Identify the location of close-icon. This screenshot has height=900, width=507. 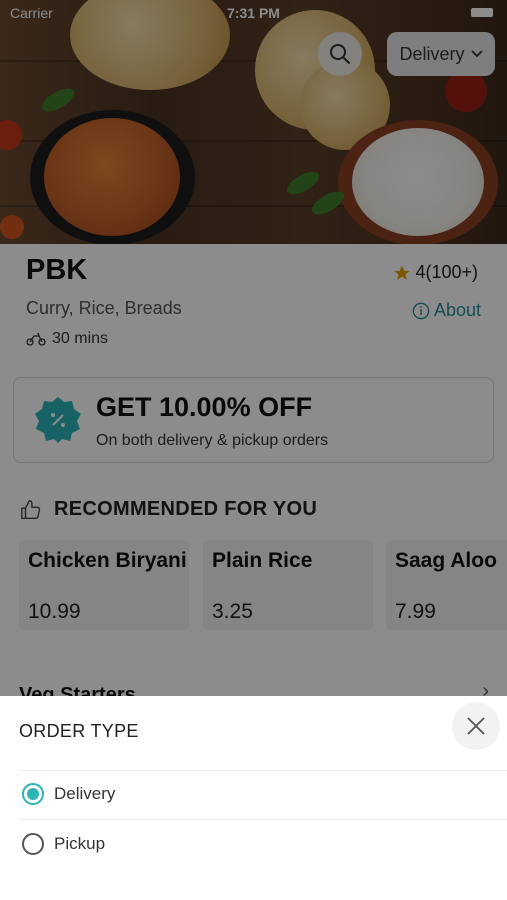
(476, 726).